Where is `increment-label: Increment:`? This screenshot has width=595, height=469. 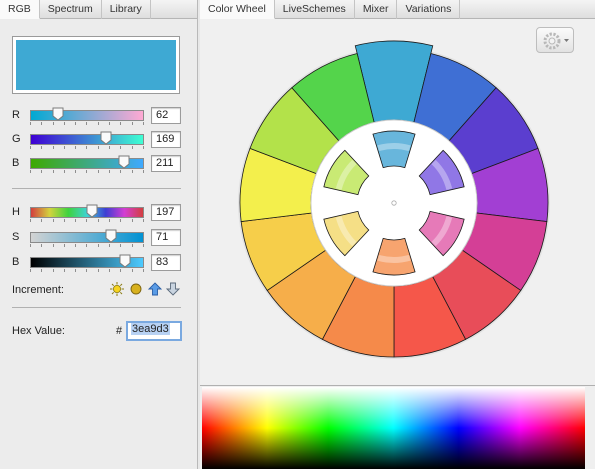
increment-label: Increment: is located at coordinates (38, 290).